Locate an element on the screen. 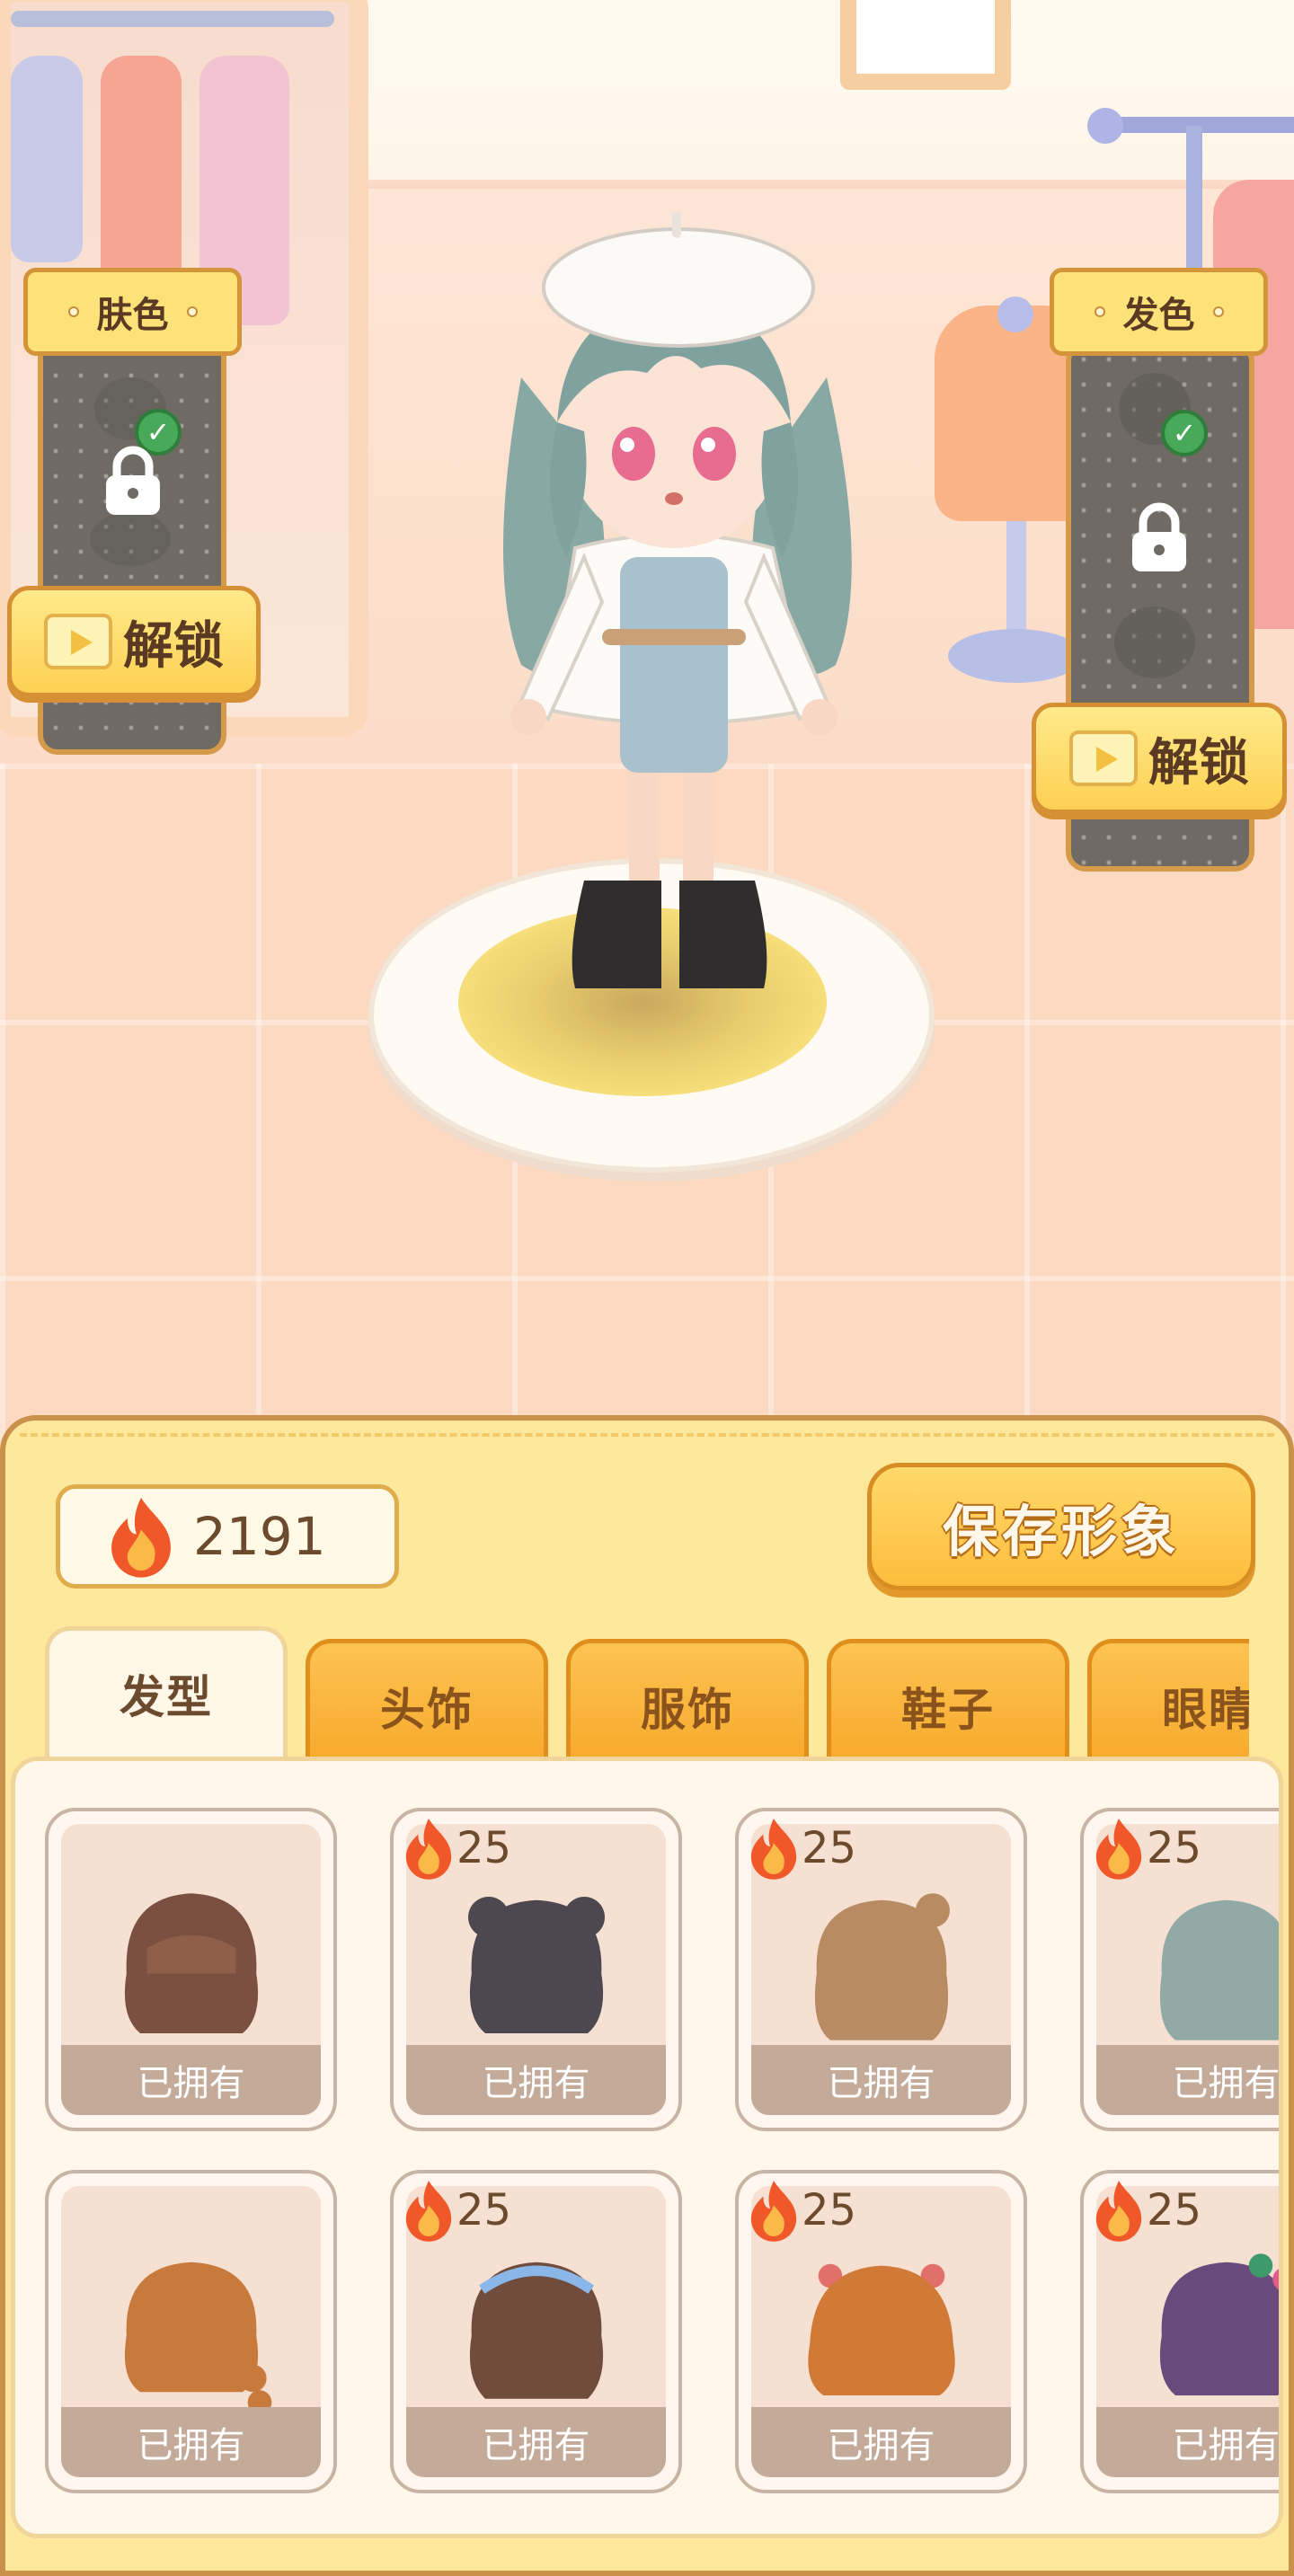  check-icon: ✓ is located at coordinates (1184, 433).